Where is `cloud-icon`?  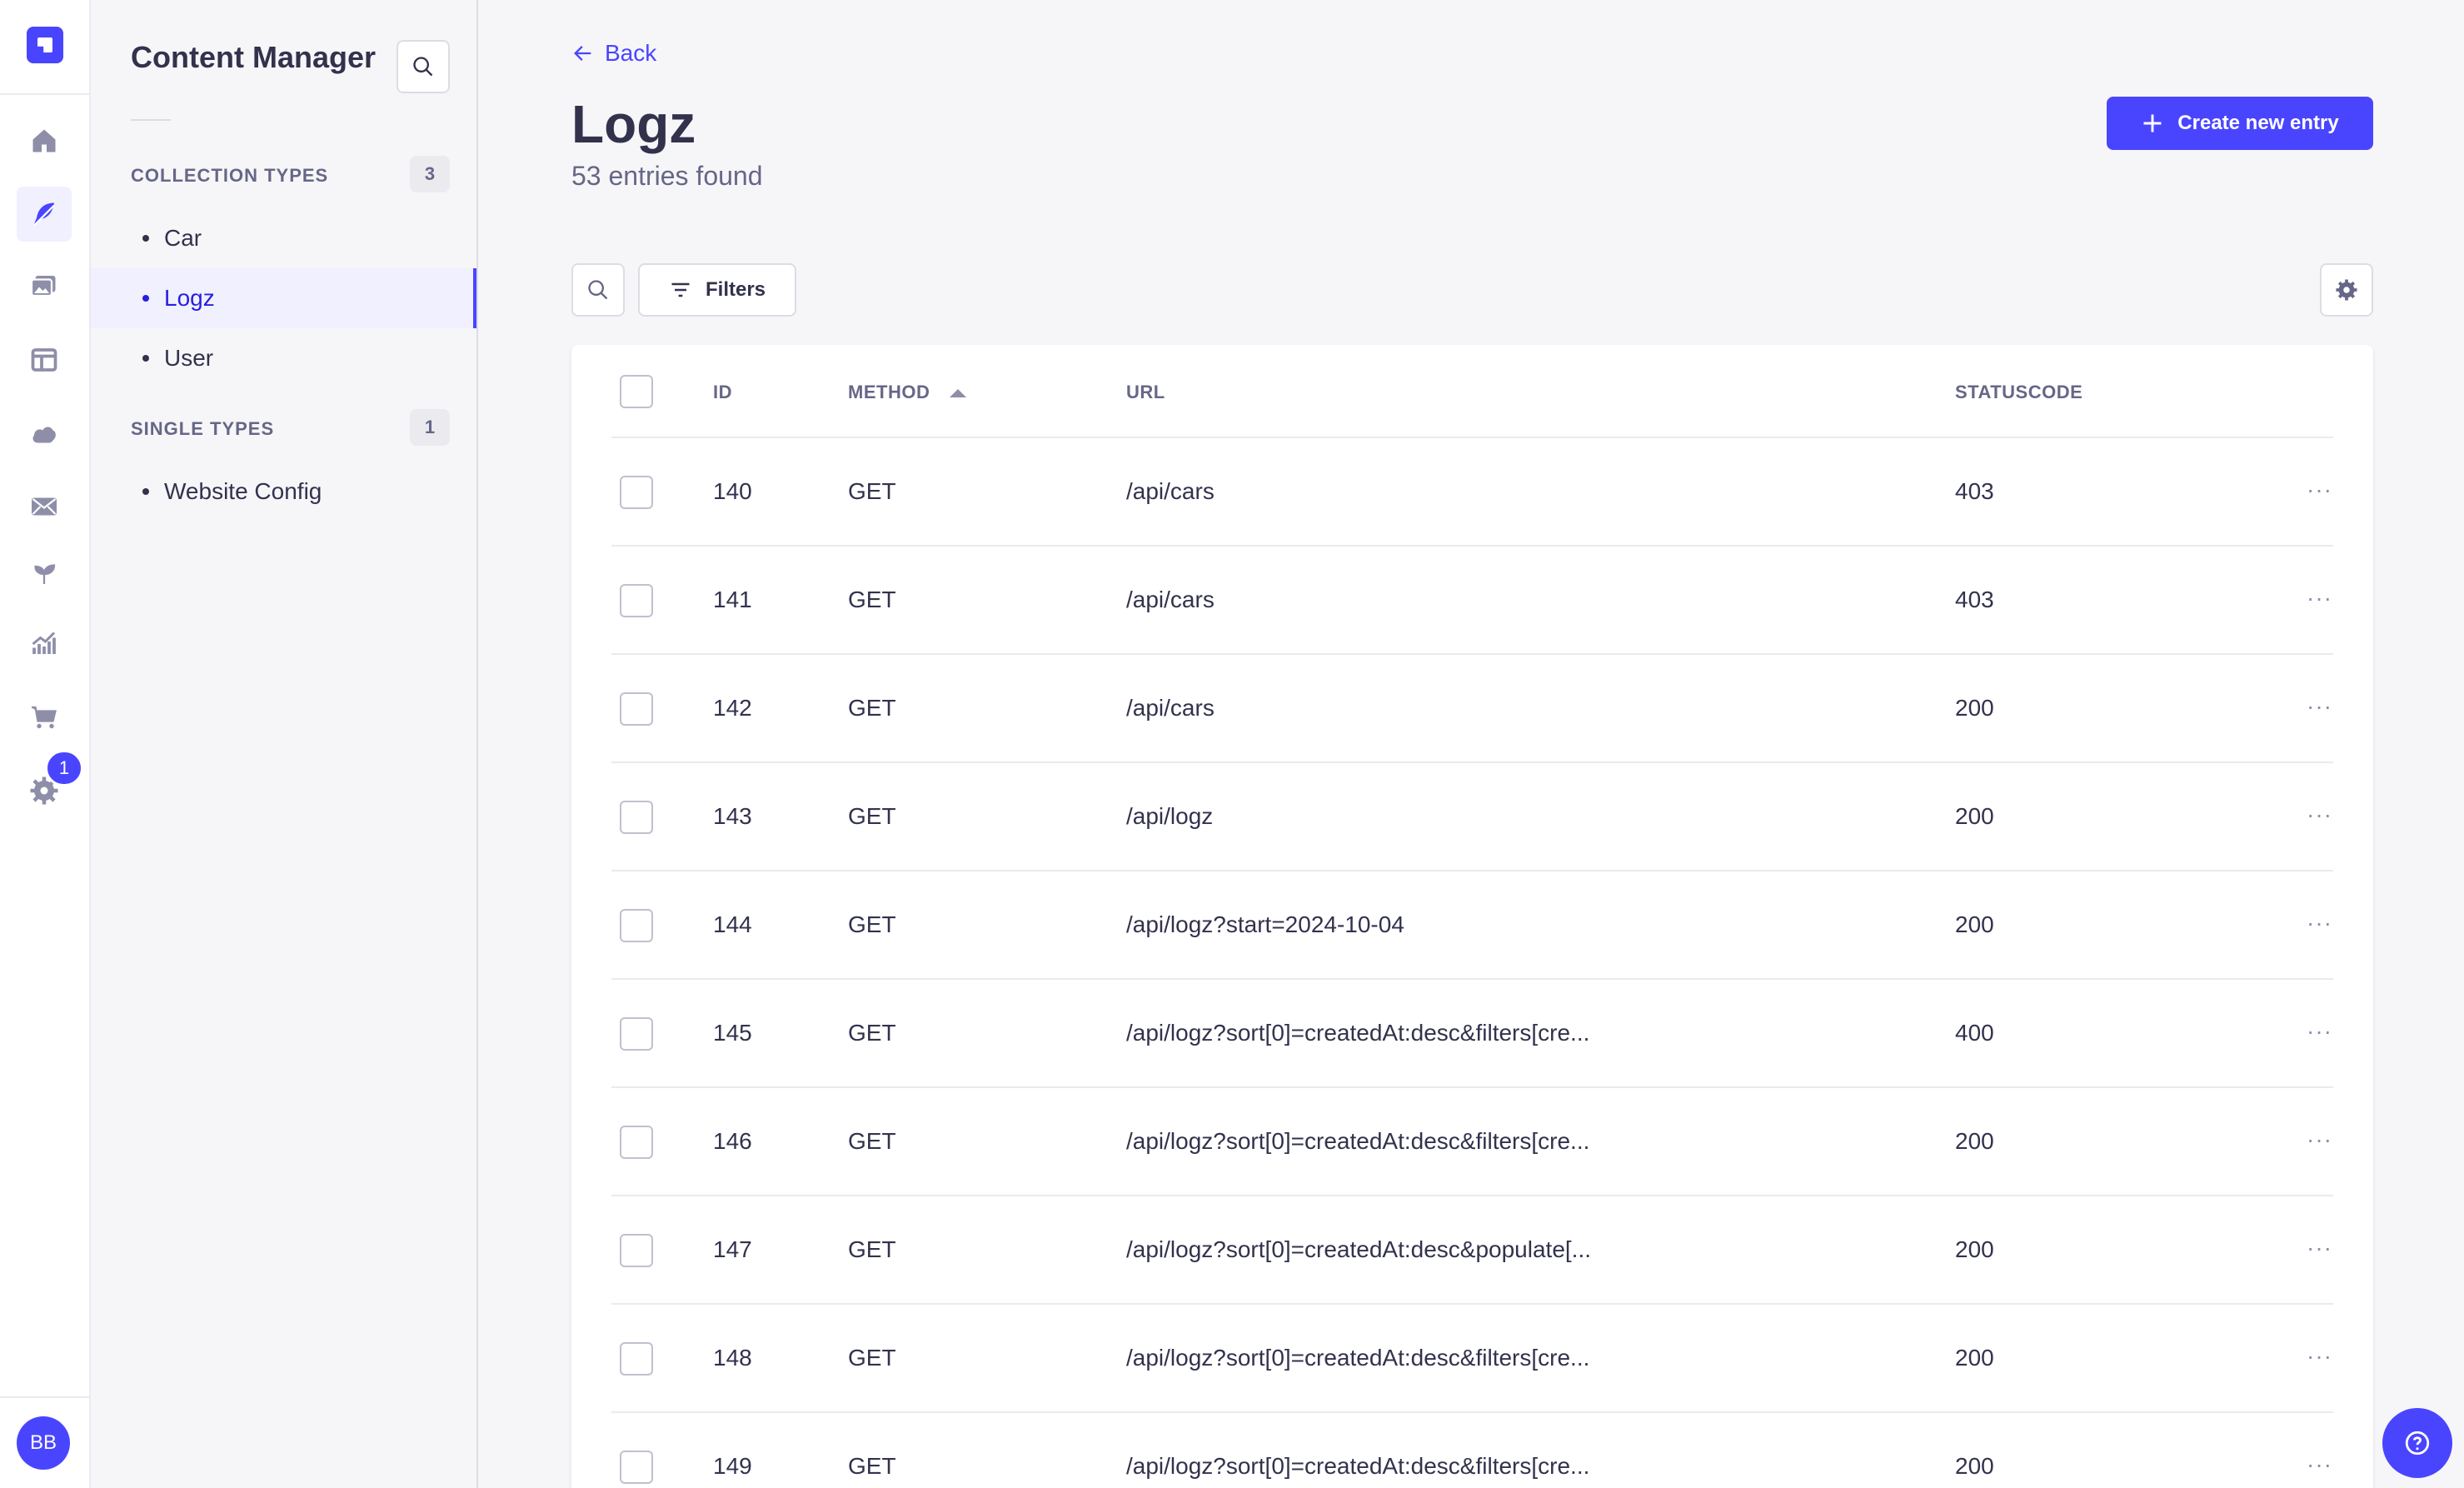
cloud-icon is located at coordinates (44, 434).